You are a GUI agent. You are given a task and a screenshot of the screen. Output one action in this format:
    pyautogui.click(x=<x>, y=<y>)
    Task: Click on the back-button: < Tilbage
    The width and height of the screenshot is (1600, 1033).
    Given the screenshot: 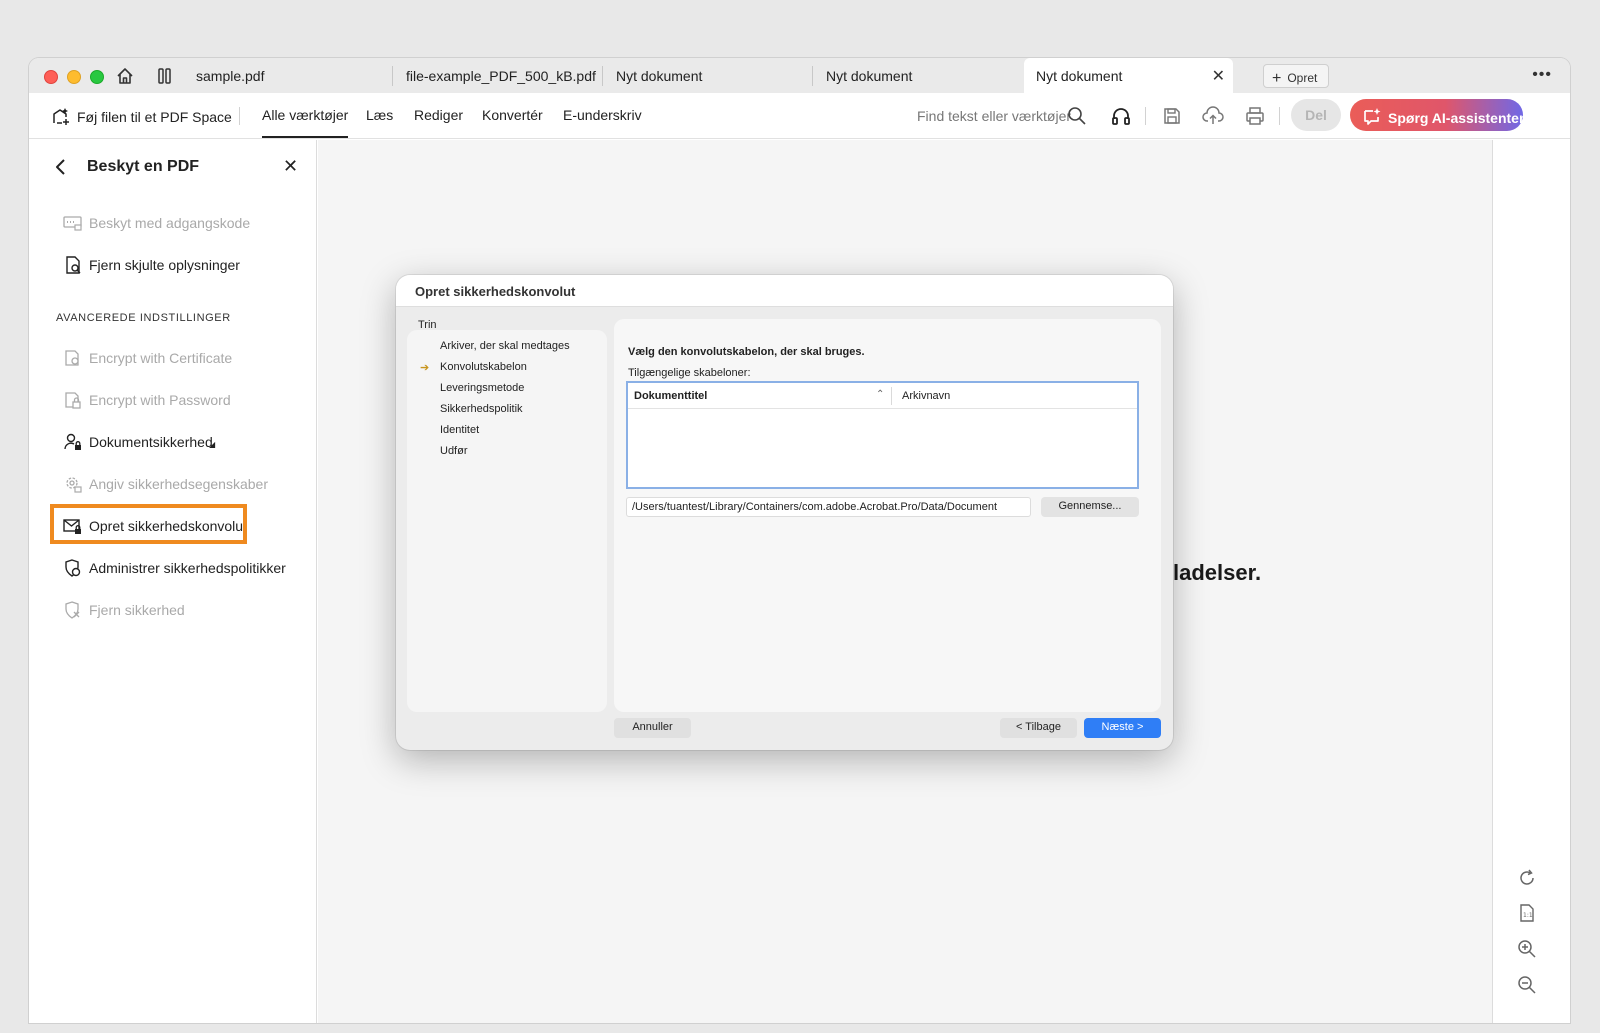 What is the action you would take?
    pyautogui.click(x=1038, y=728)
    